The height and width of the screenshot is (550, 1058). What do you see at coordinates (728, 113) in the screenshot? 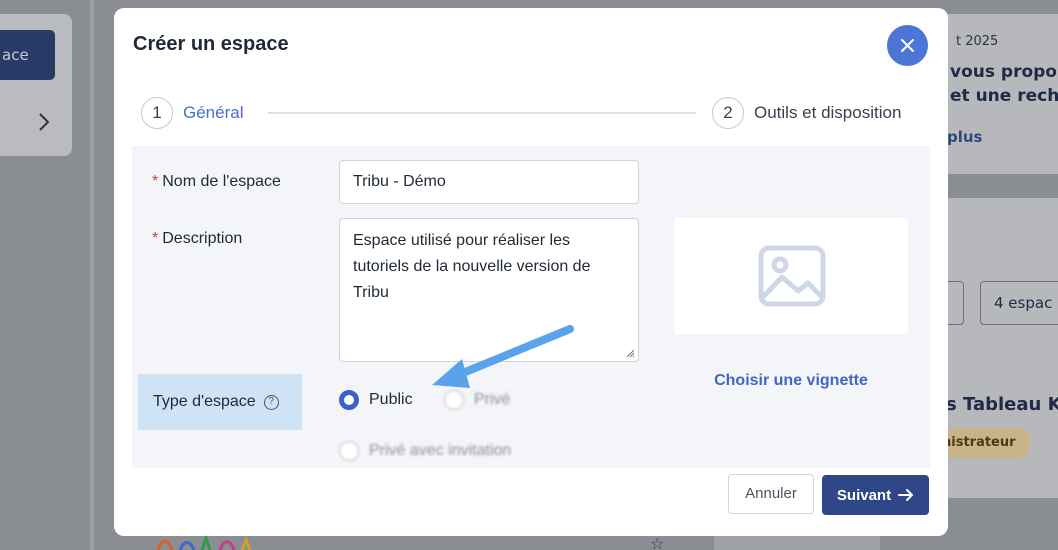
I see `step-number: 2` at bounding box center [728, 113].